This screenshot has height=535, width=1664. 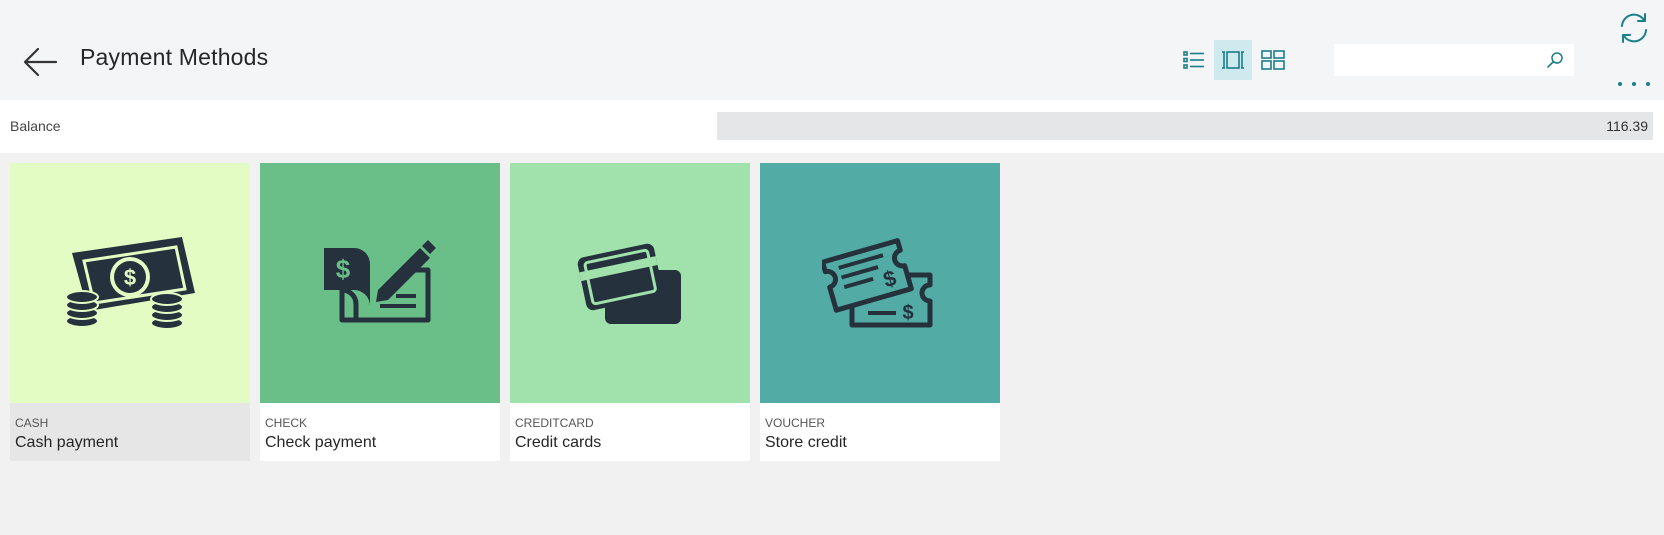 I want to click on credit-card-icon, so click(x=629, y=283).